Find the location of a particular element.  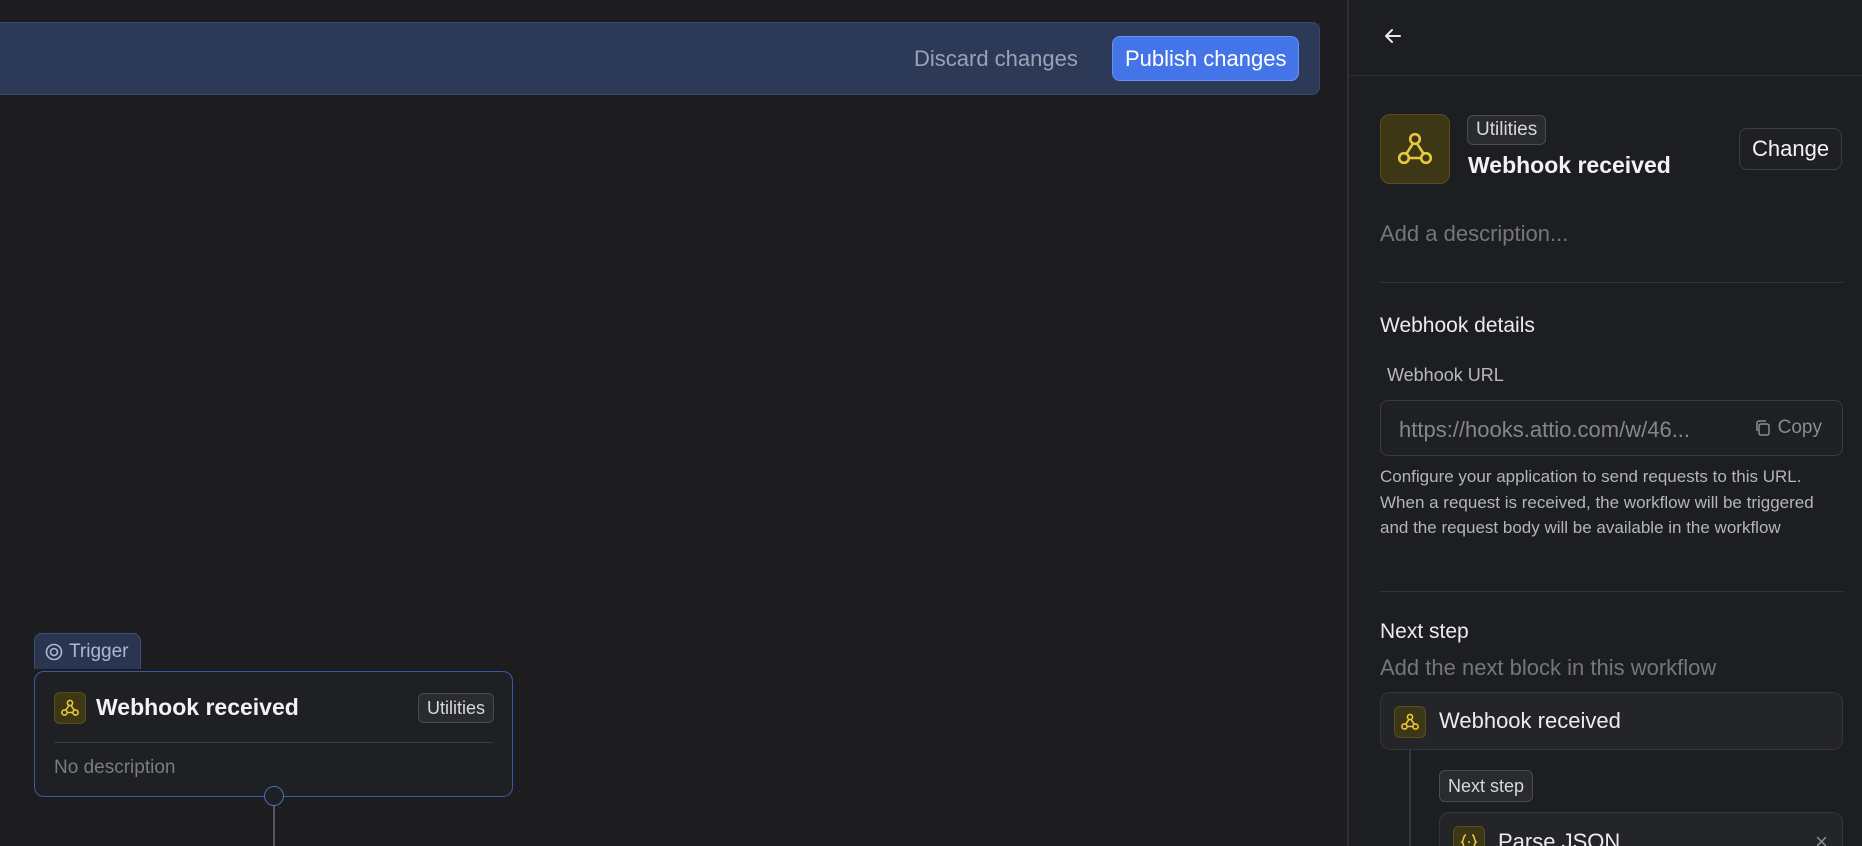

copy-label: Copy is located at coordinates (1799, 427).